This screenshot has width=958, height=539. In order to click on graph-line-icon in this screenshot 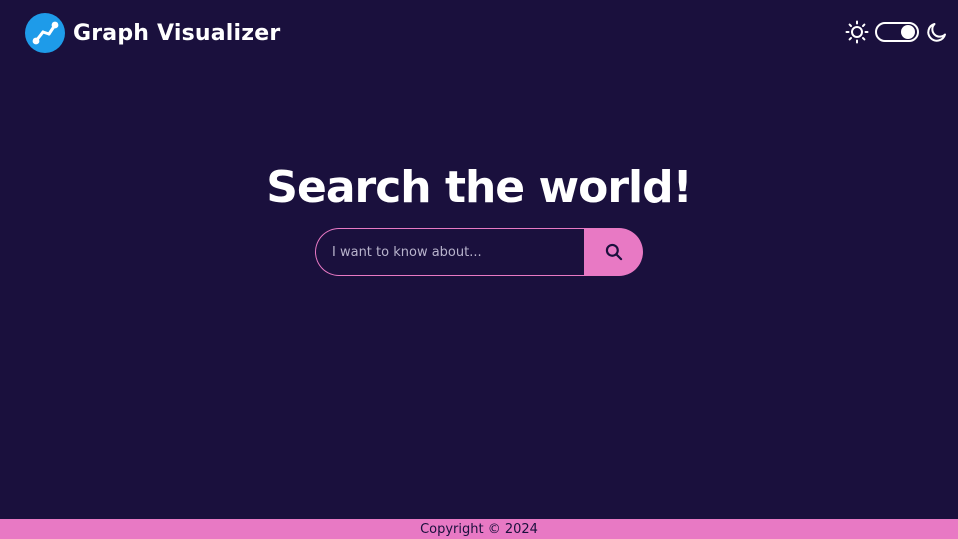, I will do `click(45, 33)`.